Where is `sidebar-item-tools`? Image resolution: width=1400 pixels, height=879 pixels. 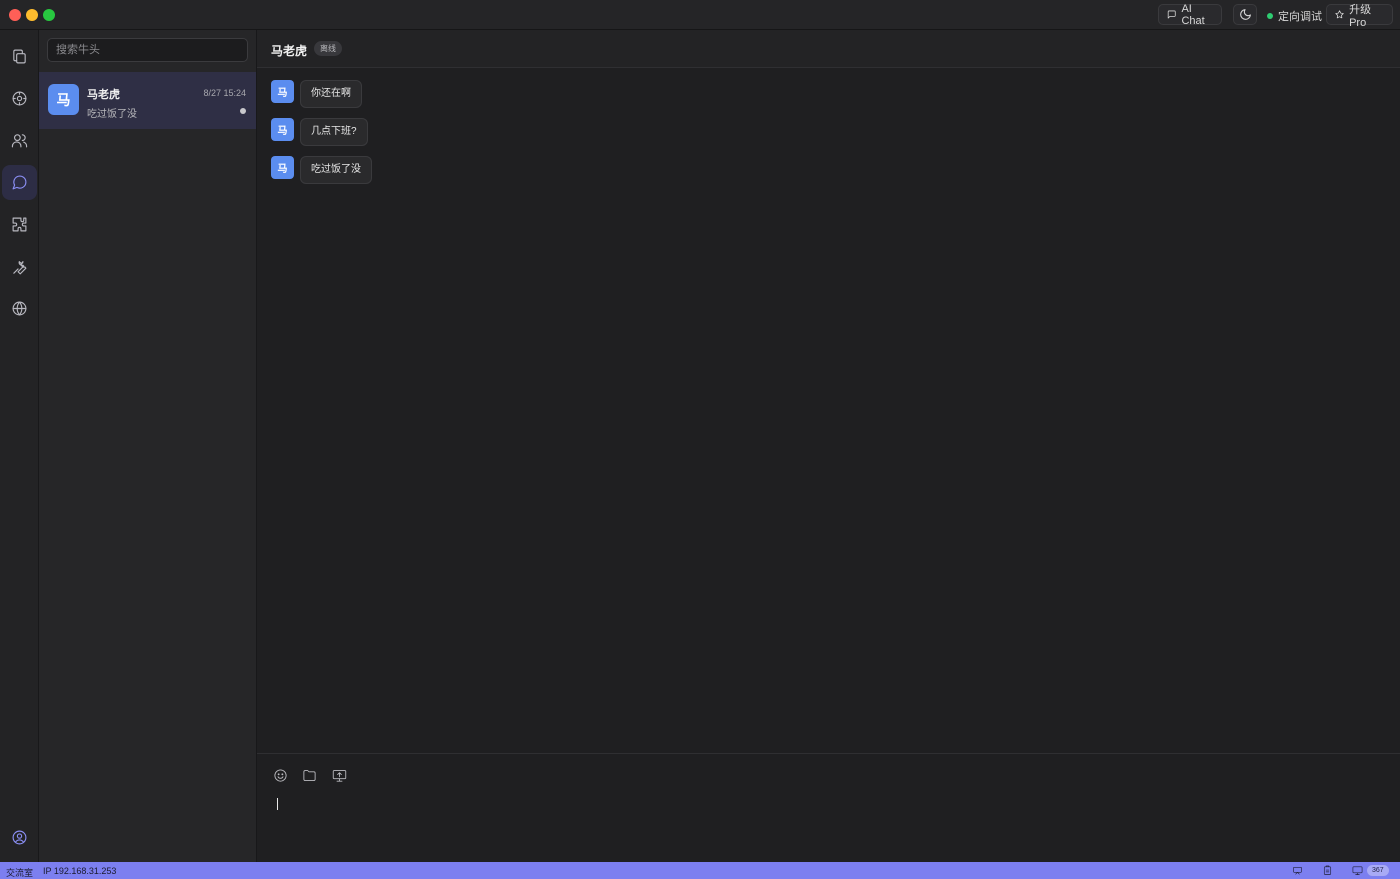
sidebar-item-tools is located at coordinates (19, 267).